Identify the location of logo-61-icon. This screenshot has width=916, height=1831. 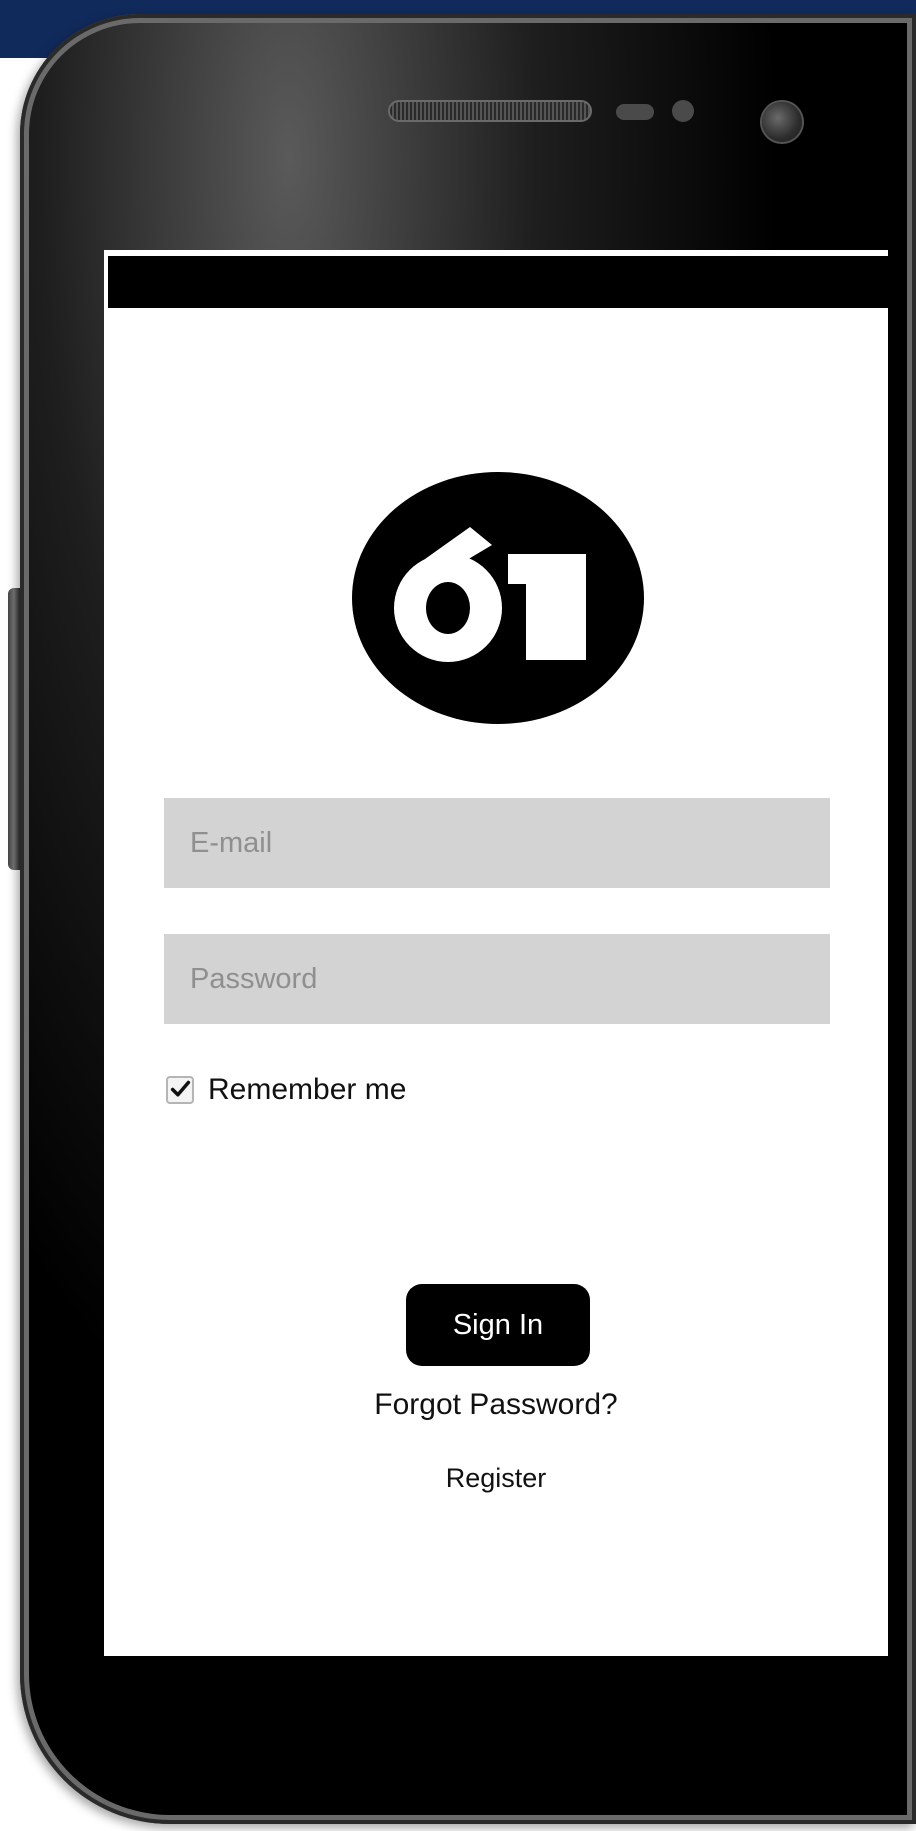
(498, 598).